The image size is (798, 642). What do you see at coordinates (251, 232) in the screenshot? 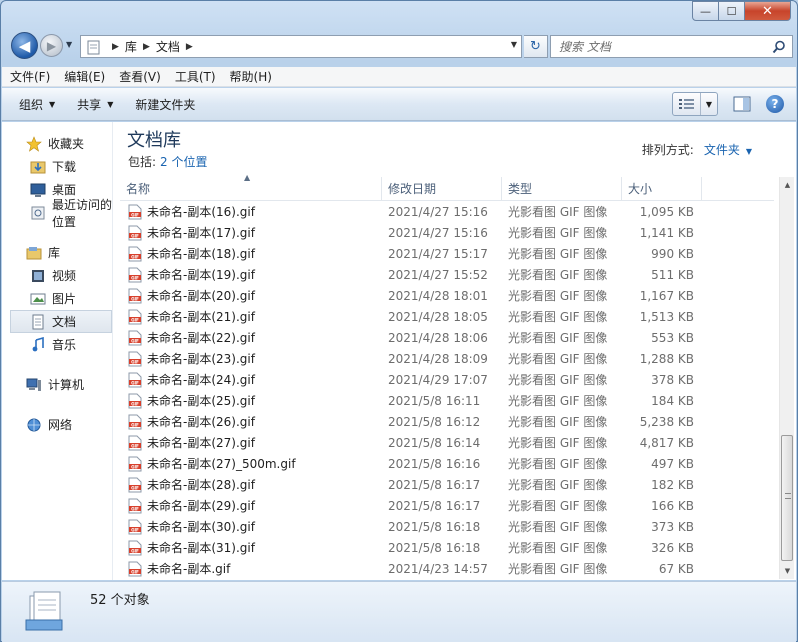
I see `file-name-cell: GIF 未命名-副本(17).gif` at bounding box center [251, 232].